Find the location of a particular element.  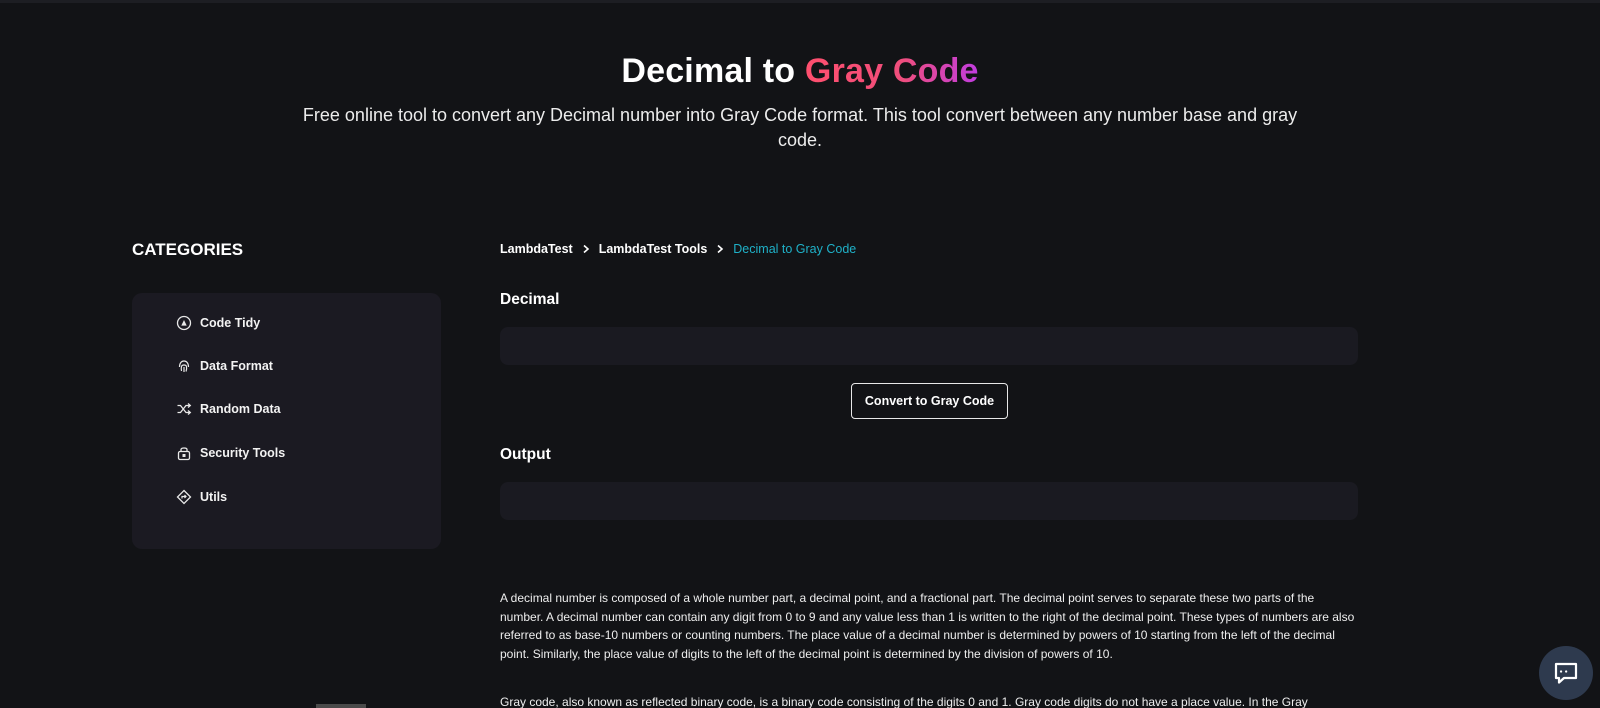

title-plain: Decimal to is located at coordinates (713, 71).